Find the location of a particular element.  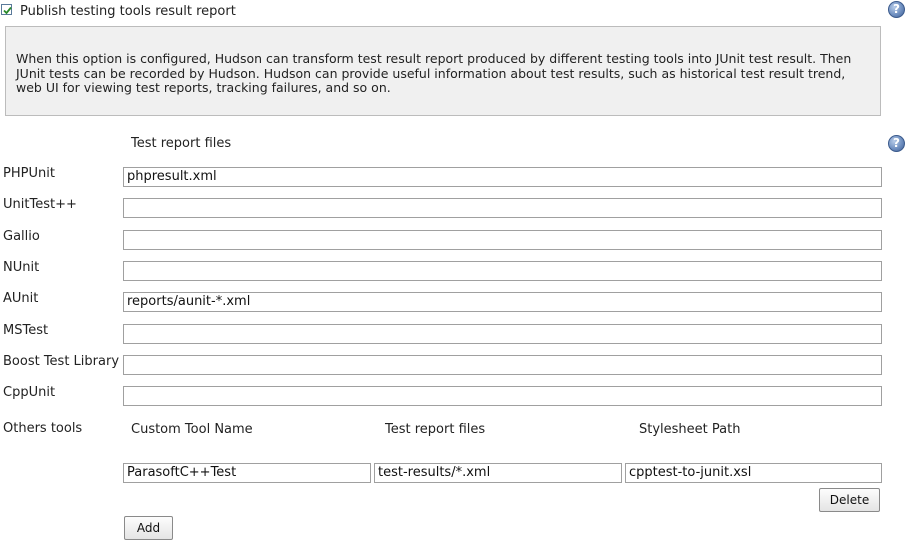

tool-label-boost: Boost Test Library is located at coordinates (61, 361).